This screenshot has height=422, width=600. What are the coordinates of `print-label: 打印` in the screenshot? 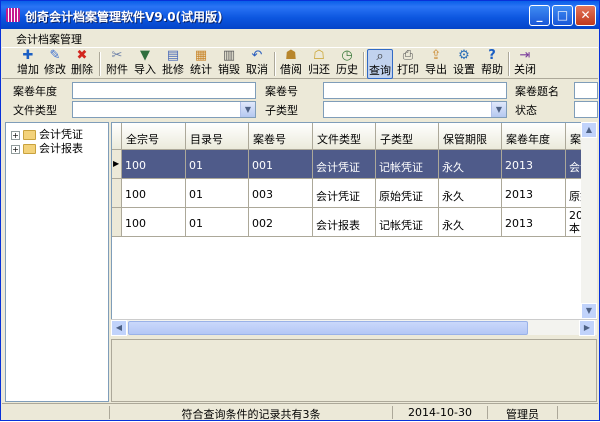 It's located at (408, 69).